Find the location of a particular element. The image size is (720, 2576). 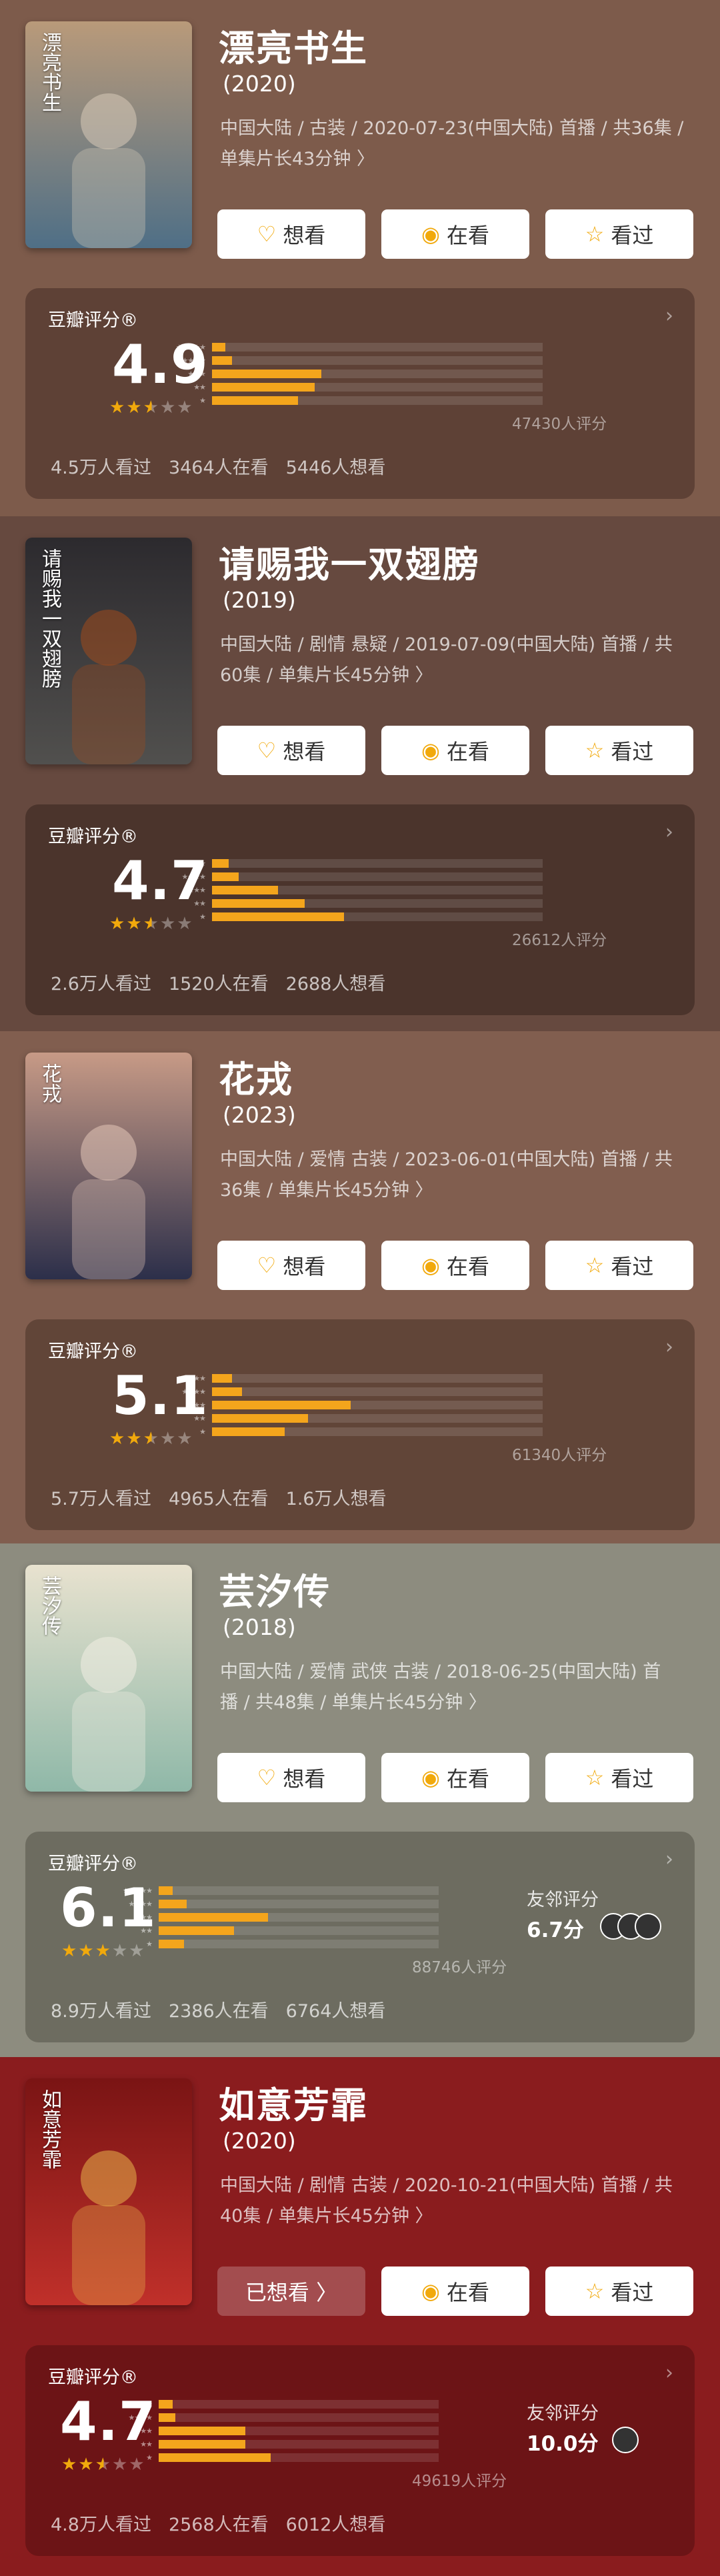

stat-item: 5.7万人看过 is located at coordinates (101, 1499).